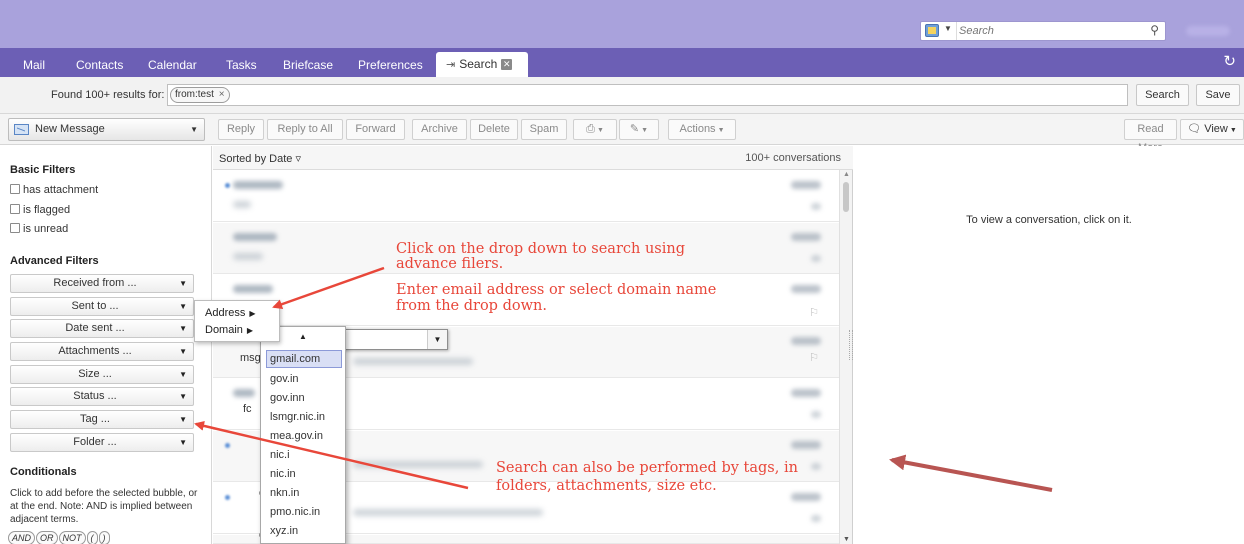  Describe the element at coordinates (1154, 30) in the screenshot. I see `magnifier-icon: ⚲` at that location.